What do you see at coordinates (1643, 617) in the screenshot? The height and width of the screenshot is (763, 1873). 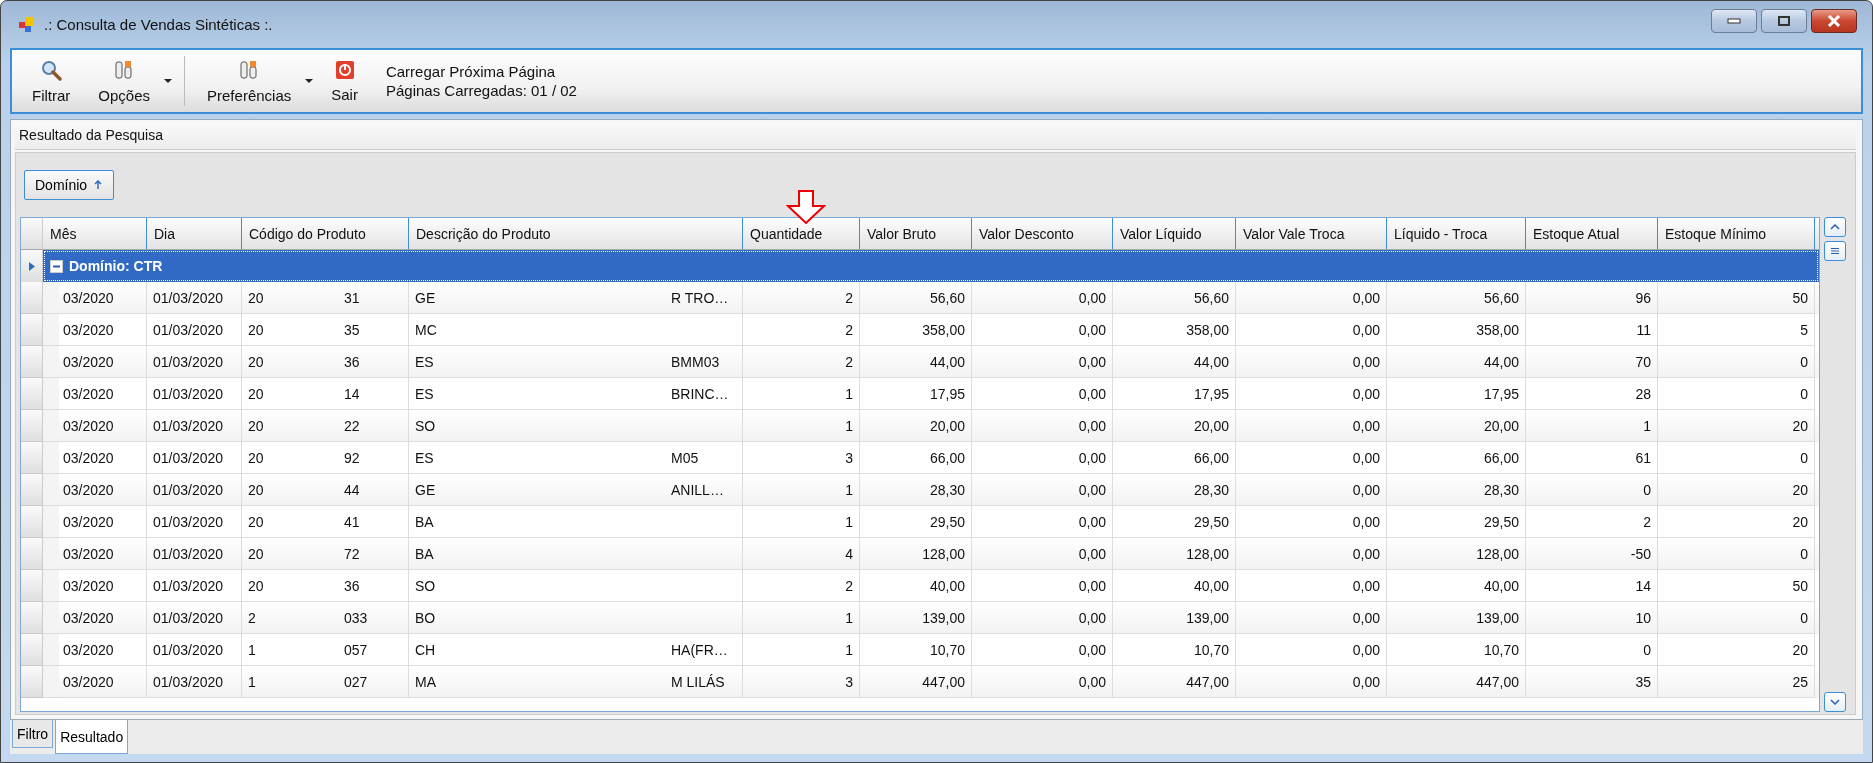 I see `table-cell: 10` at bounding box center [1643, 617].